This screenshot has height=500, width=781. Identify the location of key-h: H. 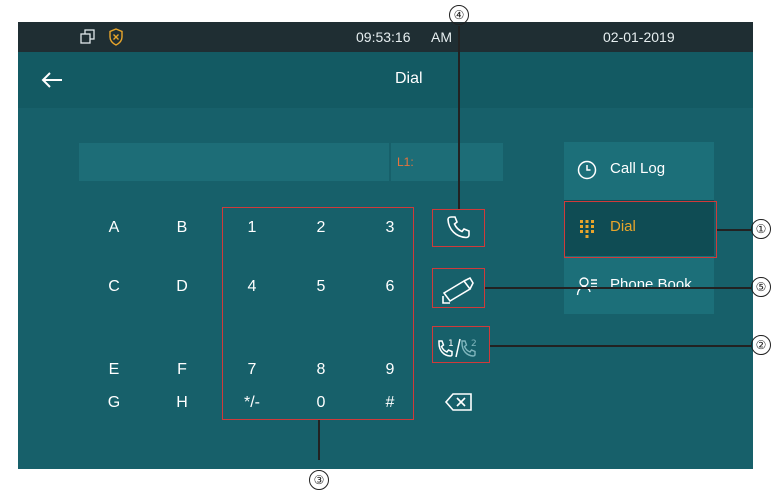
(182, 403).